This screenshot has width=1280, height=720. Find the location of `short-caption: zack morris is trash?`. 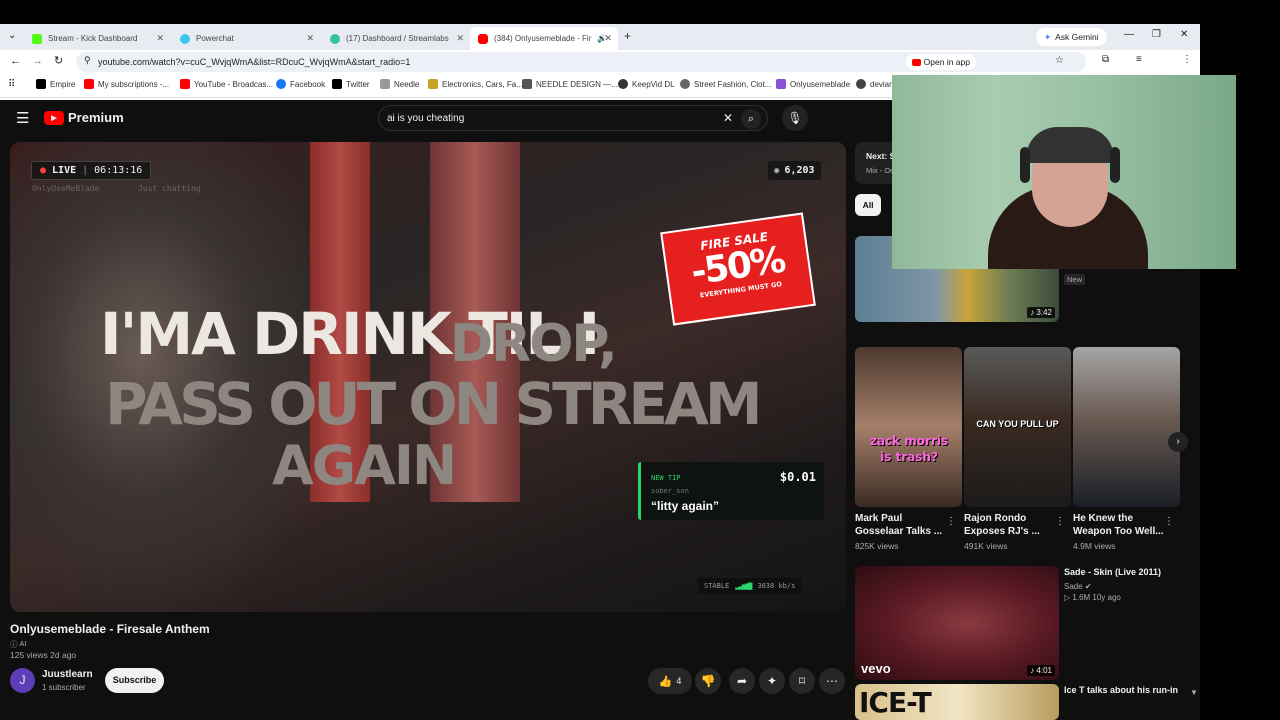

short-caption: zack morris is trash? is located at coordinates (909, 449).